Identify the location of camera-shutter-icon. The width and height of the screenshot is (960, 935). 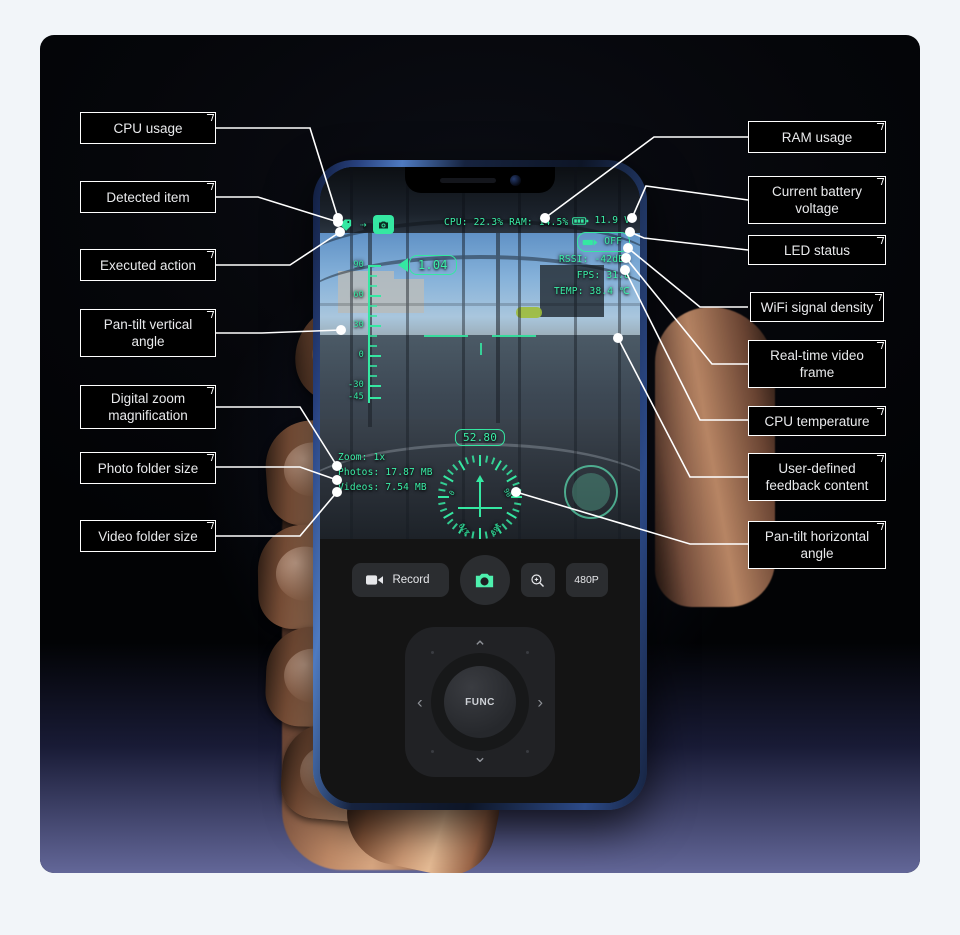
(484, 580).